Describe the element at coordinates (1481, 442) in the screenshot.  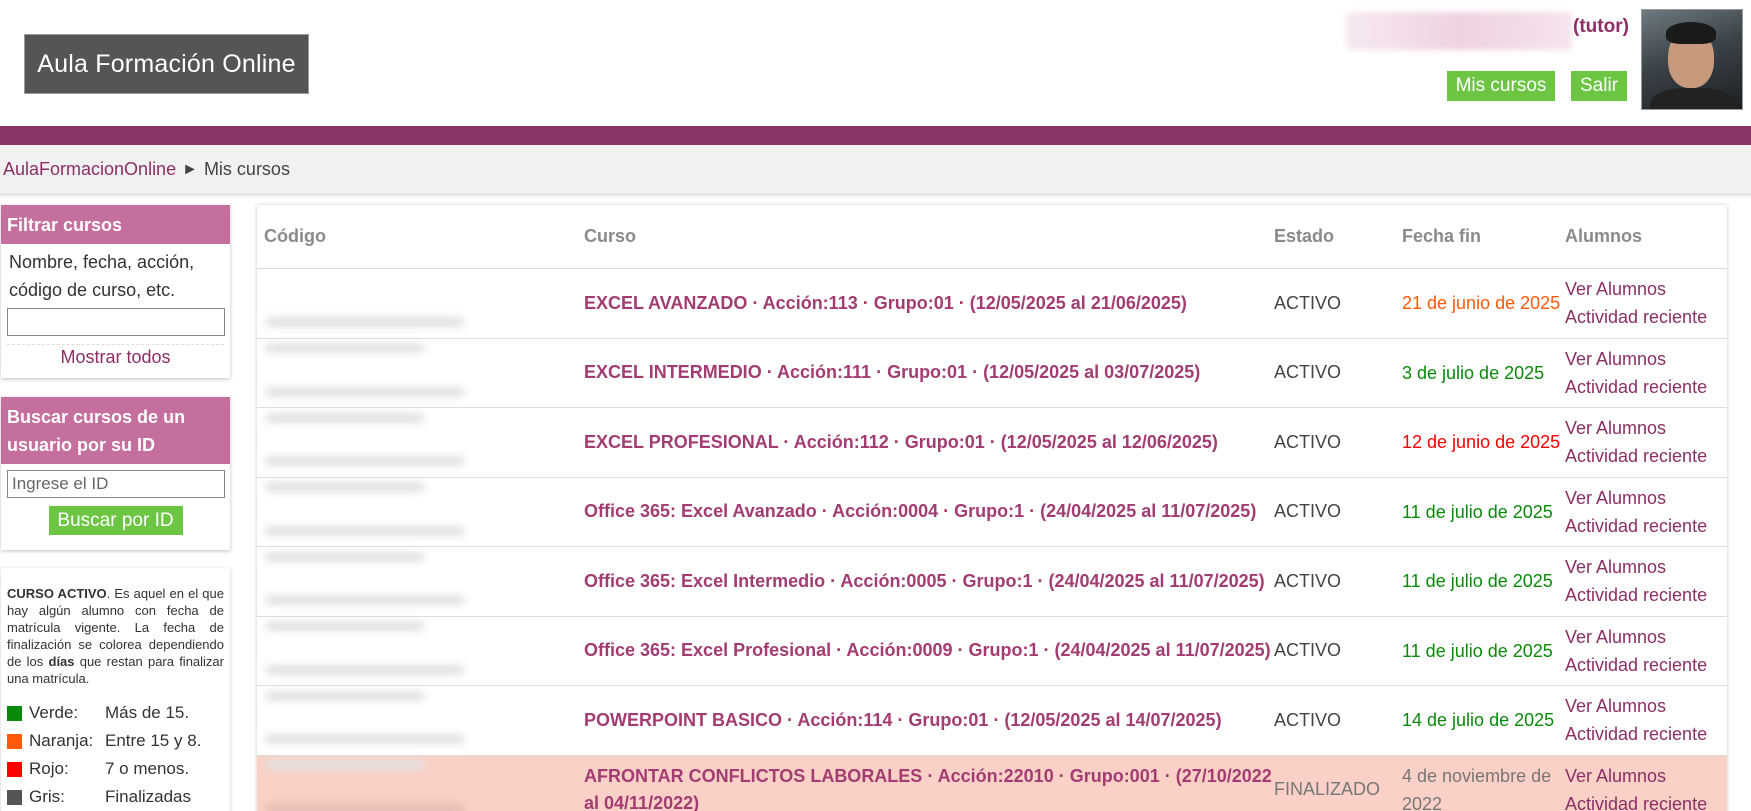
I see `end-date-cell: 12 de junio de 2025` at that location.